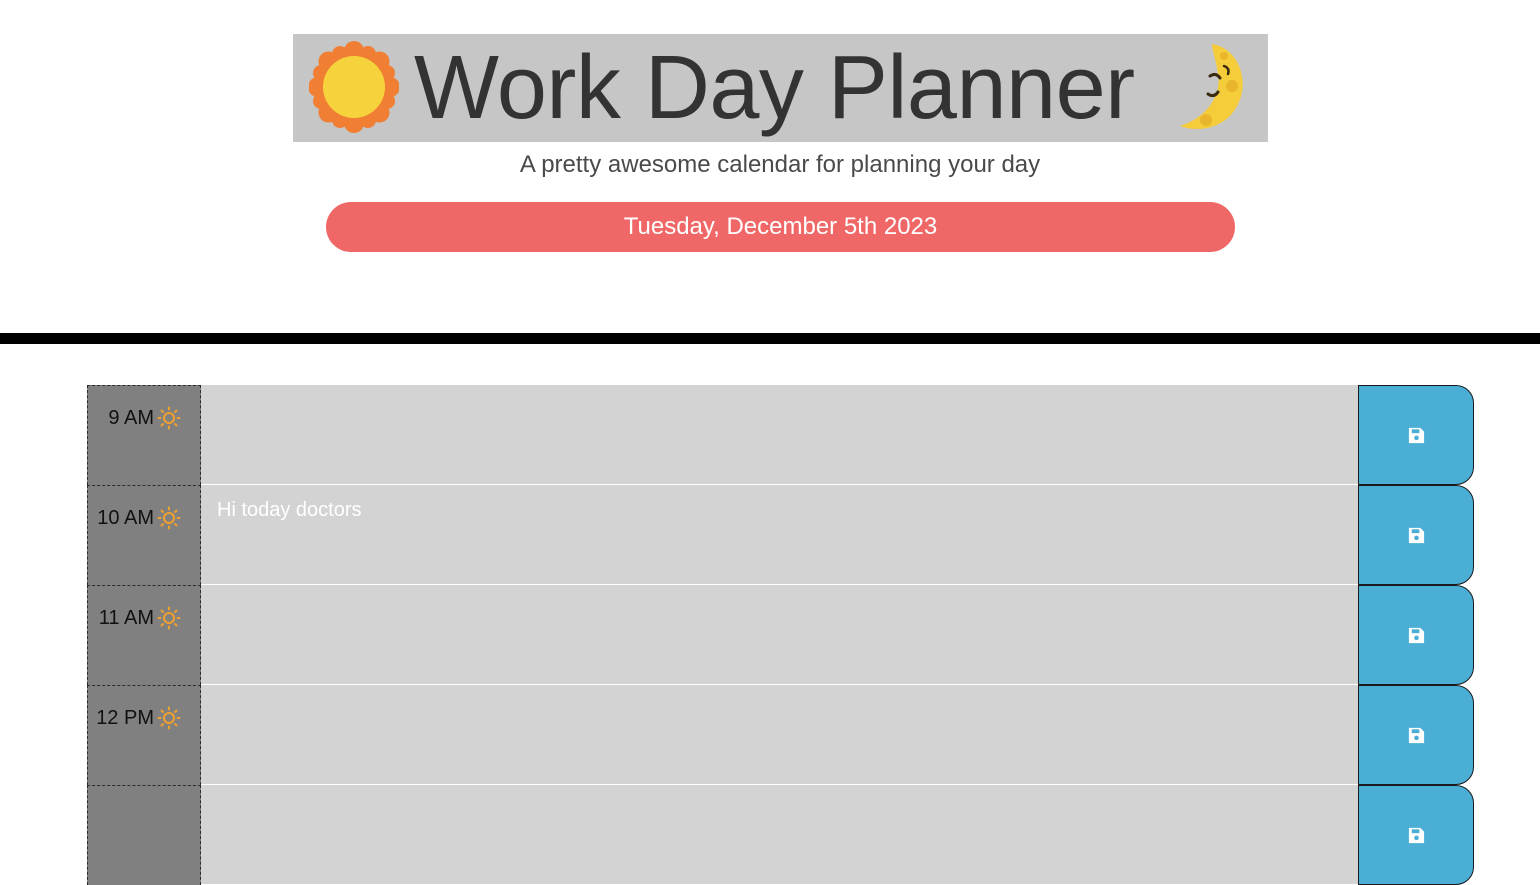 The image size is (1540, 885). Describe the element at coordinates (144, 835) in the screenshot. I see `hour-cell` at that location.